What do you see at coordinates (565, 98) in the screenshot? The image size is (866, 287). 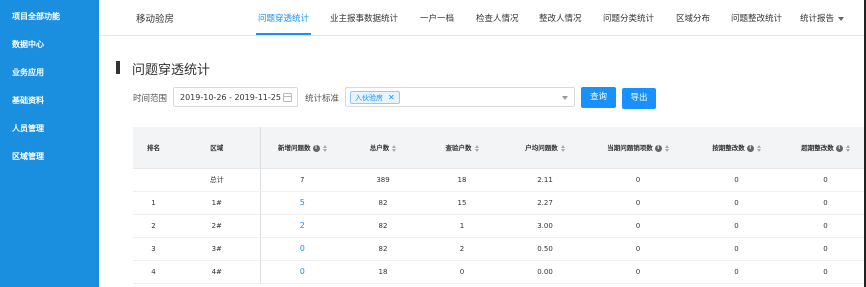 I see `chevron-down-icon` at bounding box center [565, 98].